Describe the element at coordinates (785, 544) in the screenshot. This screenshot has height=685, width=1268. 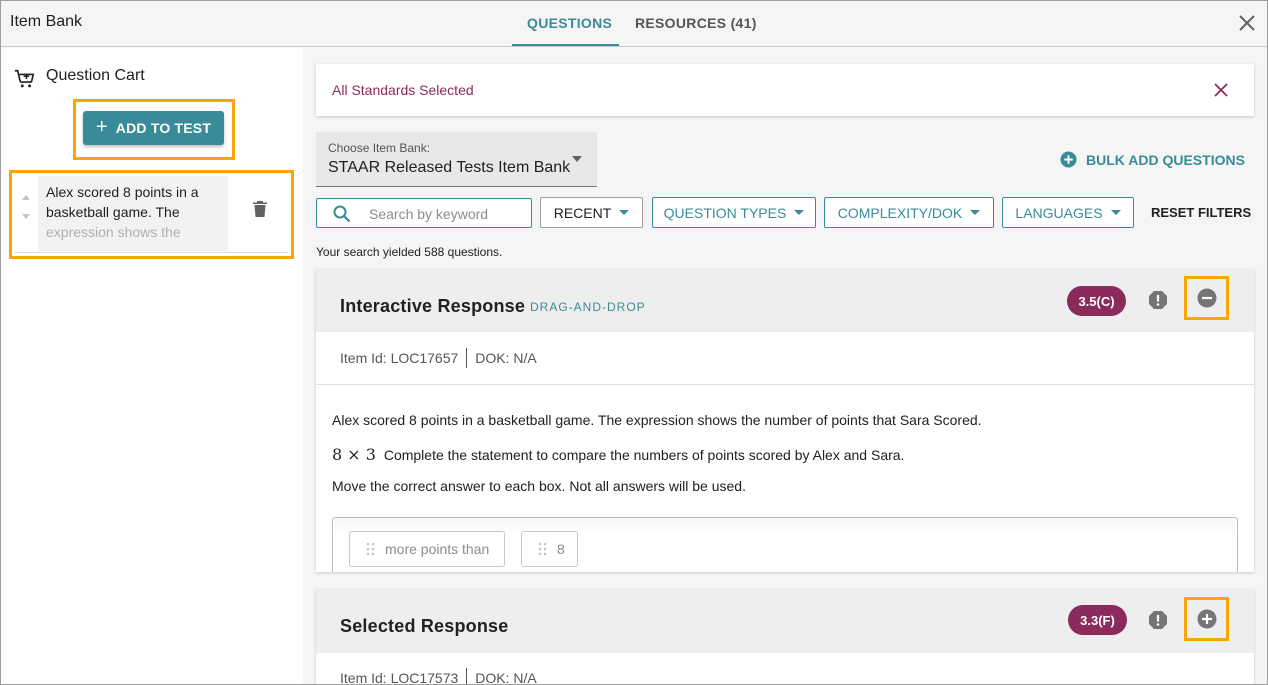
I see `drag-choices-area: more points than 8` at that location.